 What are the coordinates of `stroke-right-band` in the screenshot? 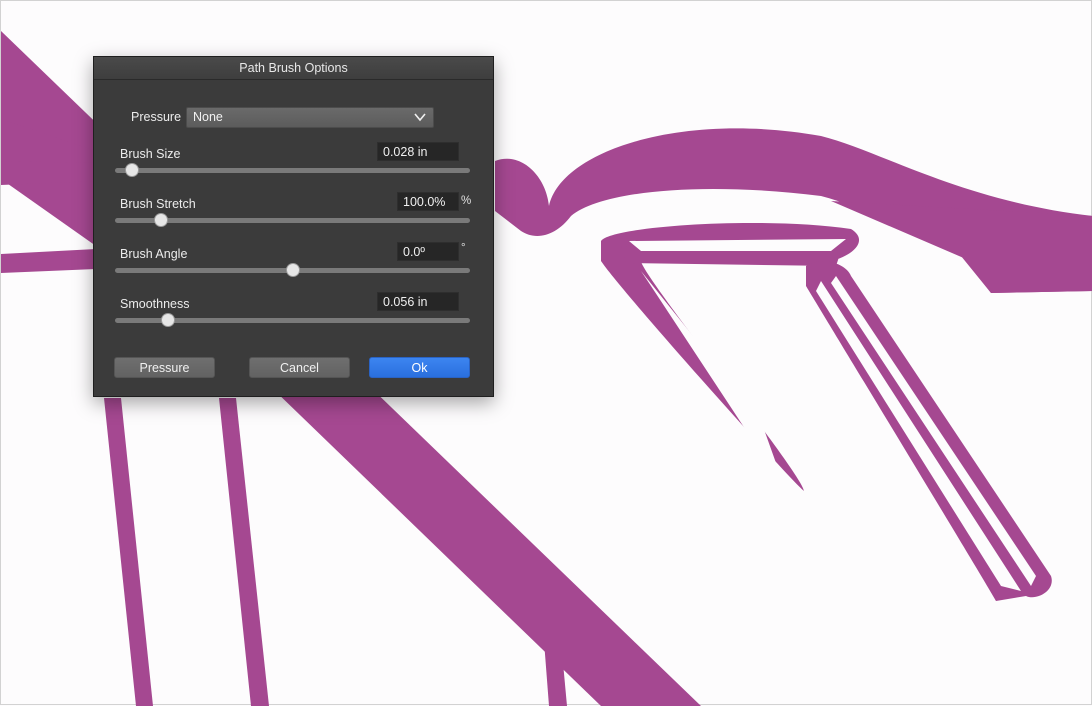 It's located at (961, 247).